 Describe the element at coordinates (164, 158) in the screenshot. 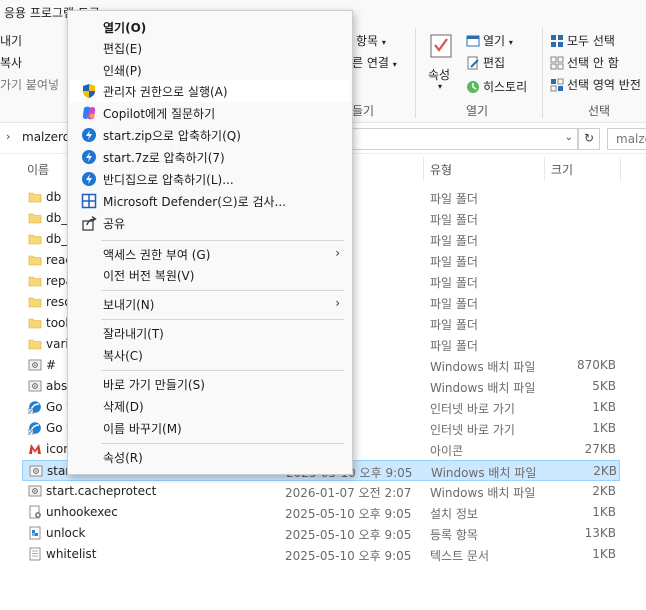

I see `menu-item-compress-7z-label: start.7z로 압축하기(7)` at that location.